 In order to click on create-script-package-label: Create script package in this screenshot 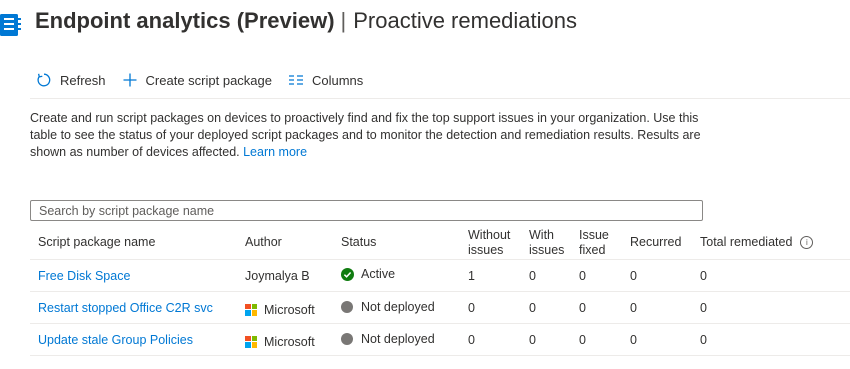, I will do `click(208, 80)`.